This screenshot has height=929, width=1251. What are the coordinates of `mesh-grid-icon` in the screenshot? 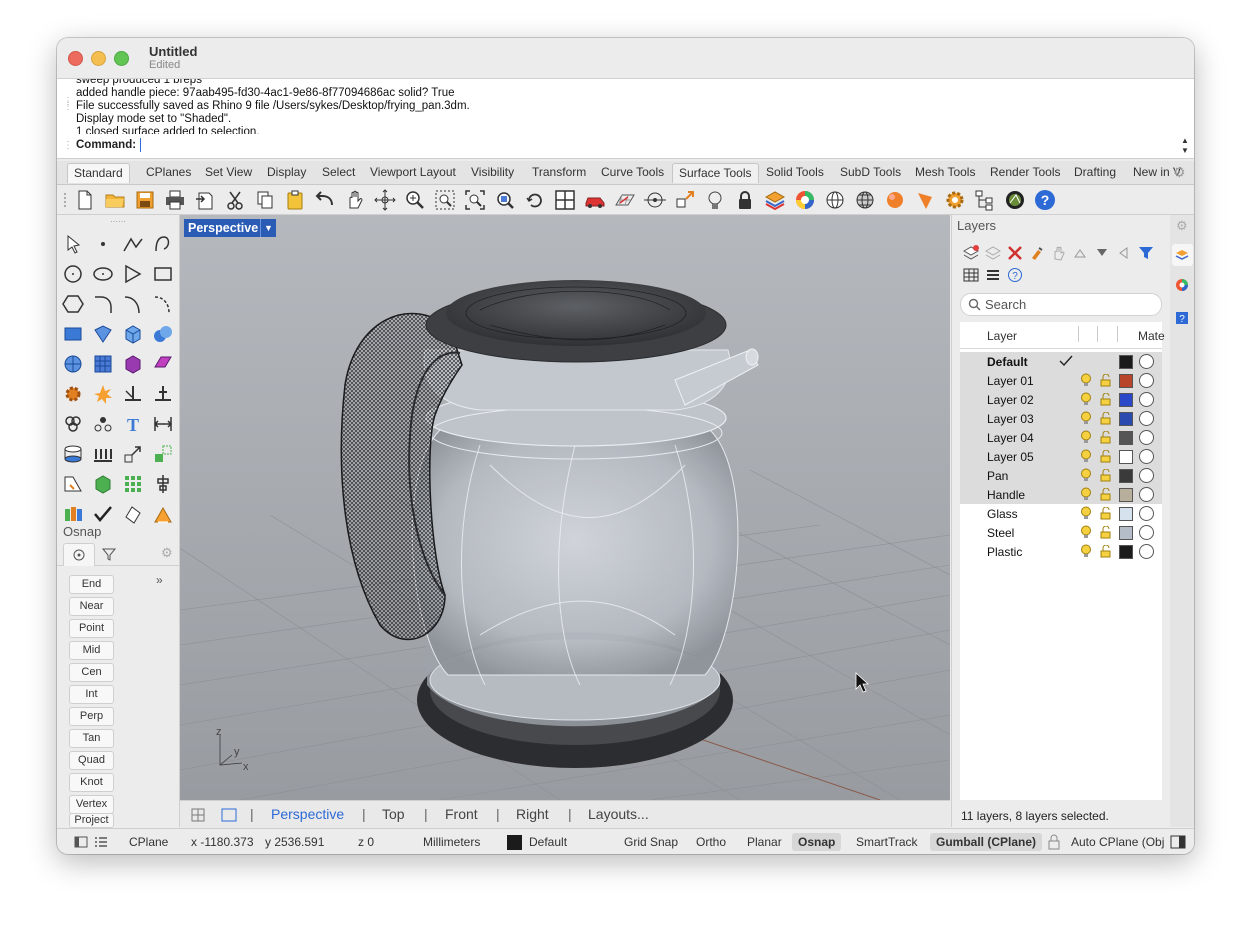 It's located at (103, 364).